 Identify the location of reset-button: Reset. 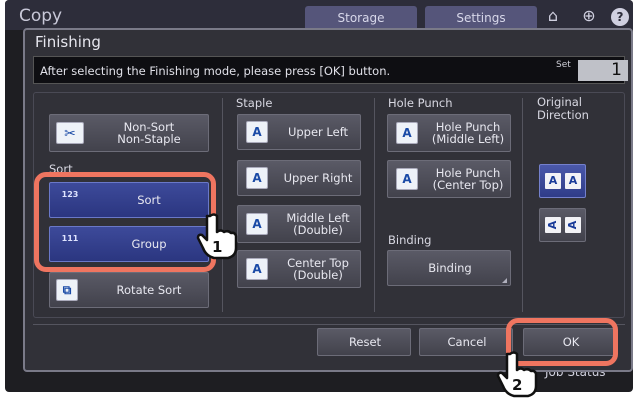
(364, 342).